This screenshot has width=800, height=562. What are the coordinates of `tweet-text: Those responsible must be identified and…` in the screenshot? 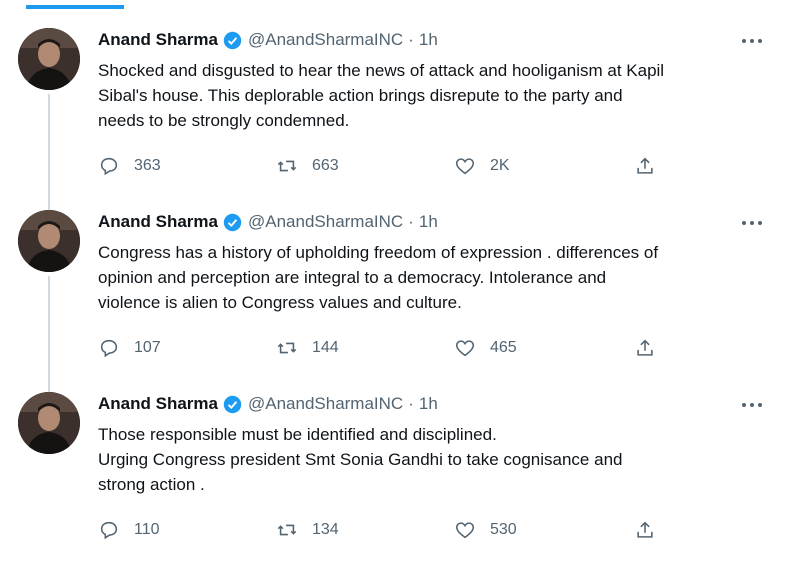 It's located at (433, 459).